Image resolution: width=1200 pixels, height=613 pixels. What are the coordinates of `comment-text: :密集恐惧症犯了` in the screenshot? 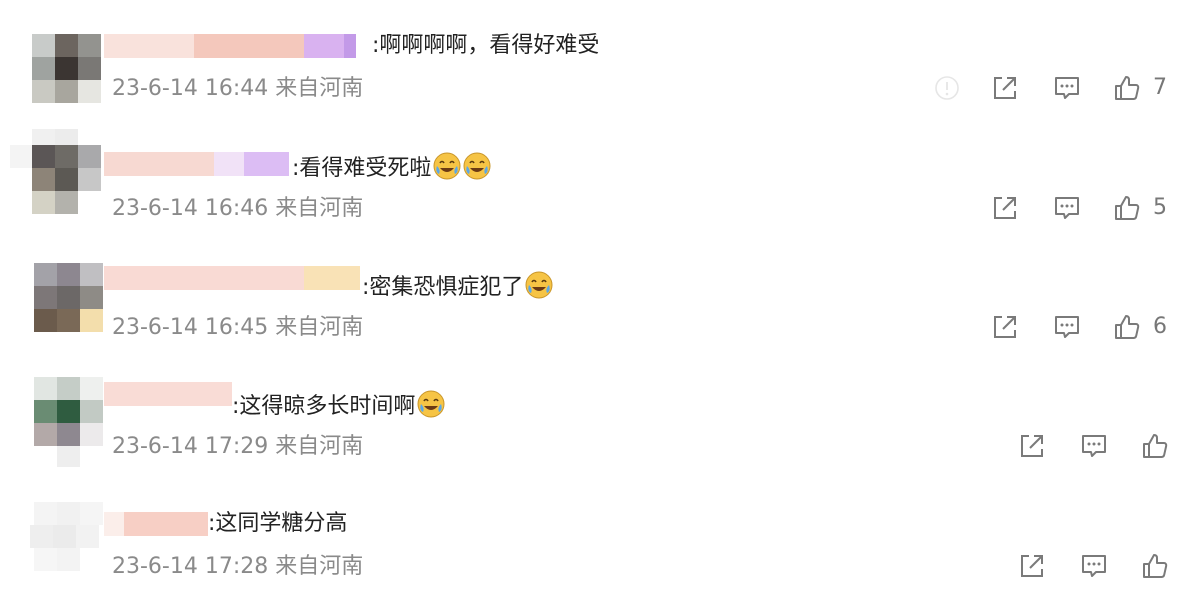 It's located at (457, 286).